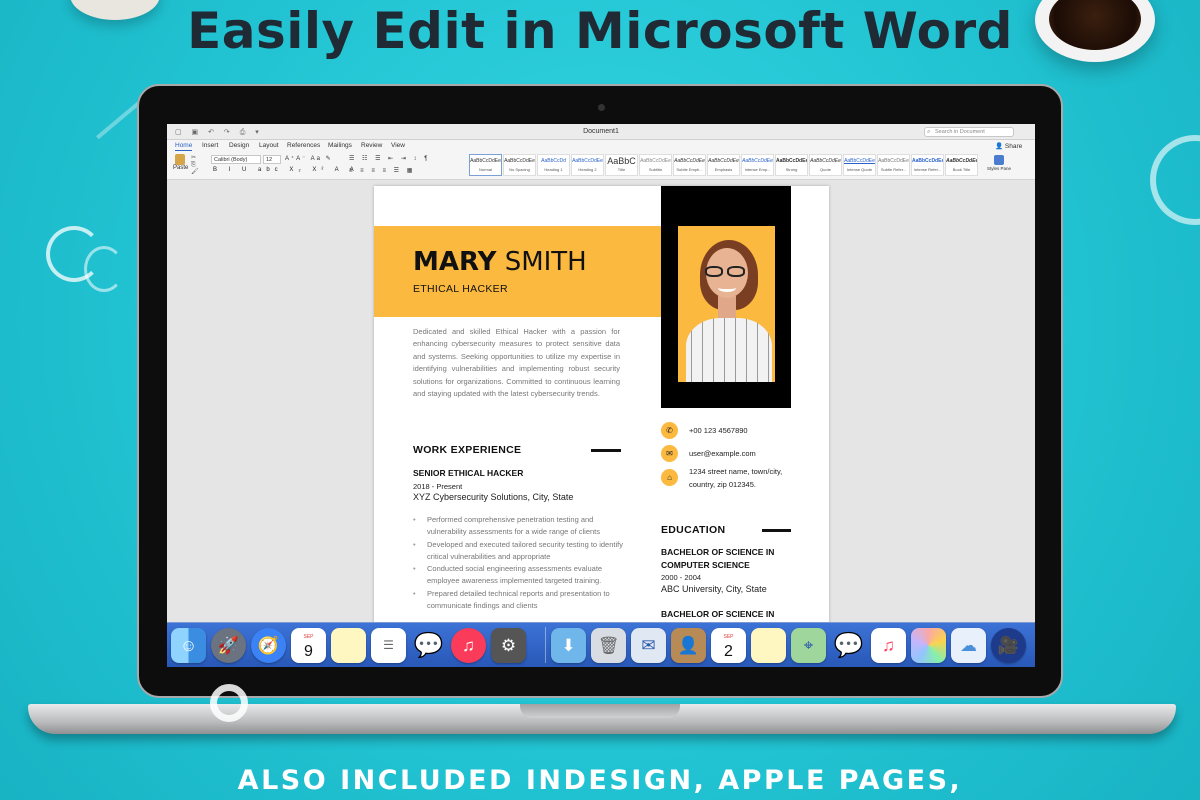 The width and height of the screenshot is (1200, 800). Describe the element at coordinates (587, 165) in the screenshot. I see `style-heading-2: AaBbCcDdEe Heading 2` at that location.